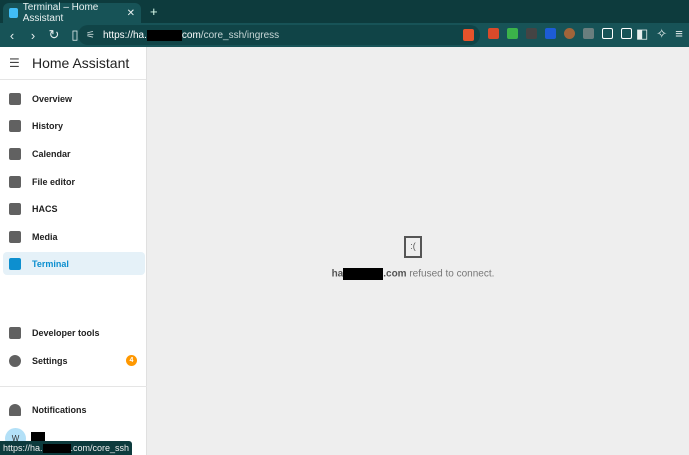 Image resolution: width=689 pixels, height=455 pixels. I want to click on address-bar: ⚟ https://ha. com/core_ssh/ingress, so click(279, 35).